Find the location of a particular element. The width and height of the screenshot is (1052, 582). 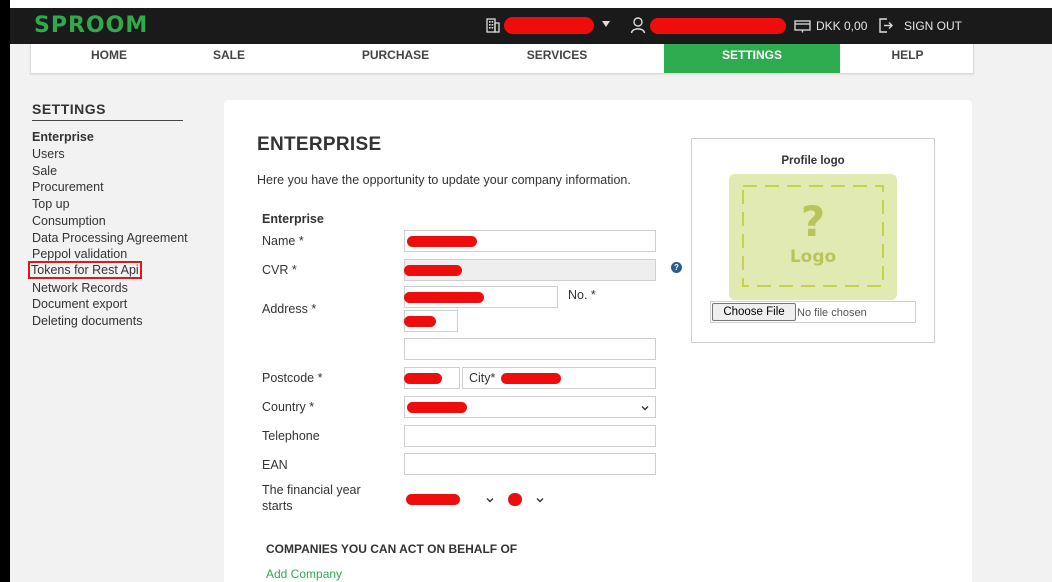

top-bar: SPROOM DKK 0,00 SIGN OUT is located at coordinates (531, 26).